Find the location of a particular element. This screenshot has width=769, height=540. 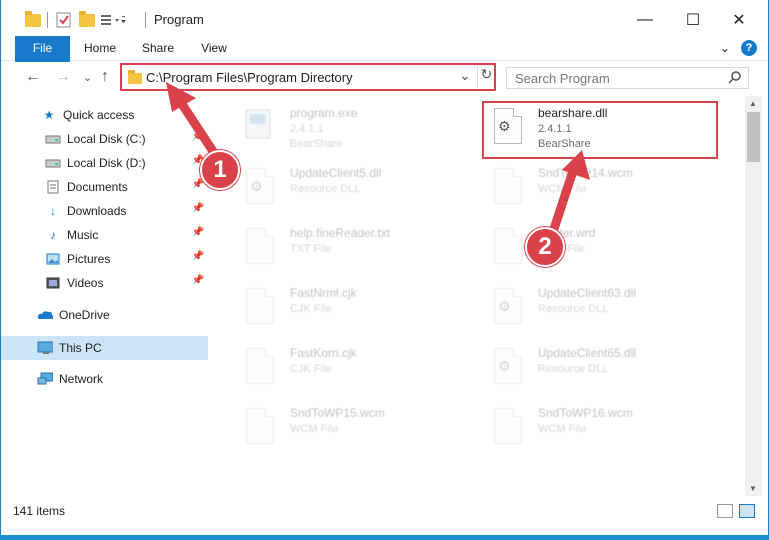

address-path: C:\Program Files\Program Directory is located at coordinates (249, 77).